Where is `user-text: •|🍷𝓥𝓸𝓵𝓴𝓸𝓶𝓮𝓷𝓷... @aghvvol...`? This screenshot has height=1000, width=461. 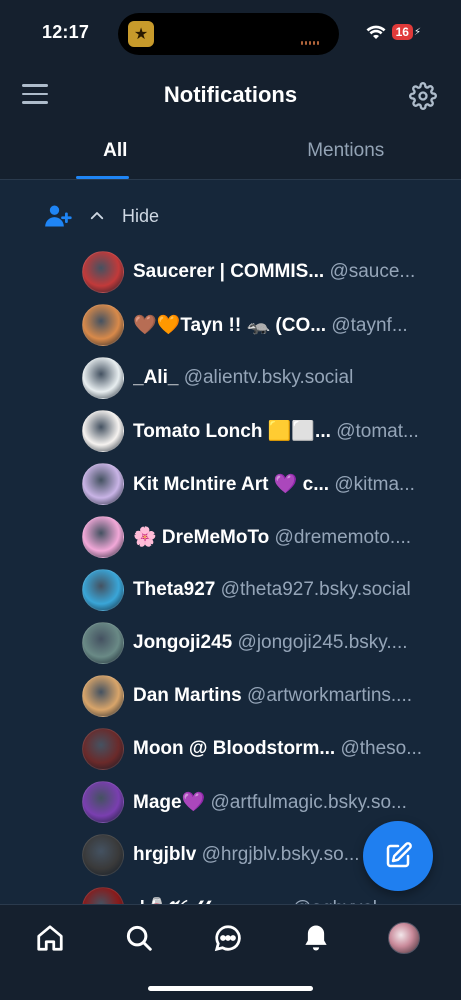
user-text: •|🍷𝓥𝓸𝓵𝓴𝓸𝓶𝓮𝓷𝓷... @aghvvol... is located at coordinates (297, 900).